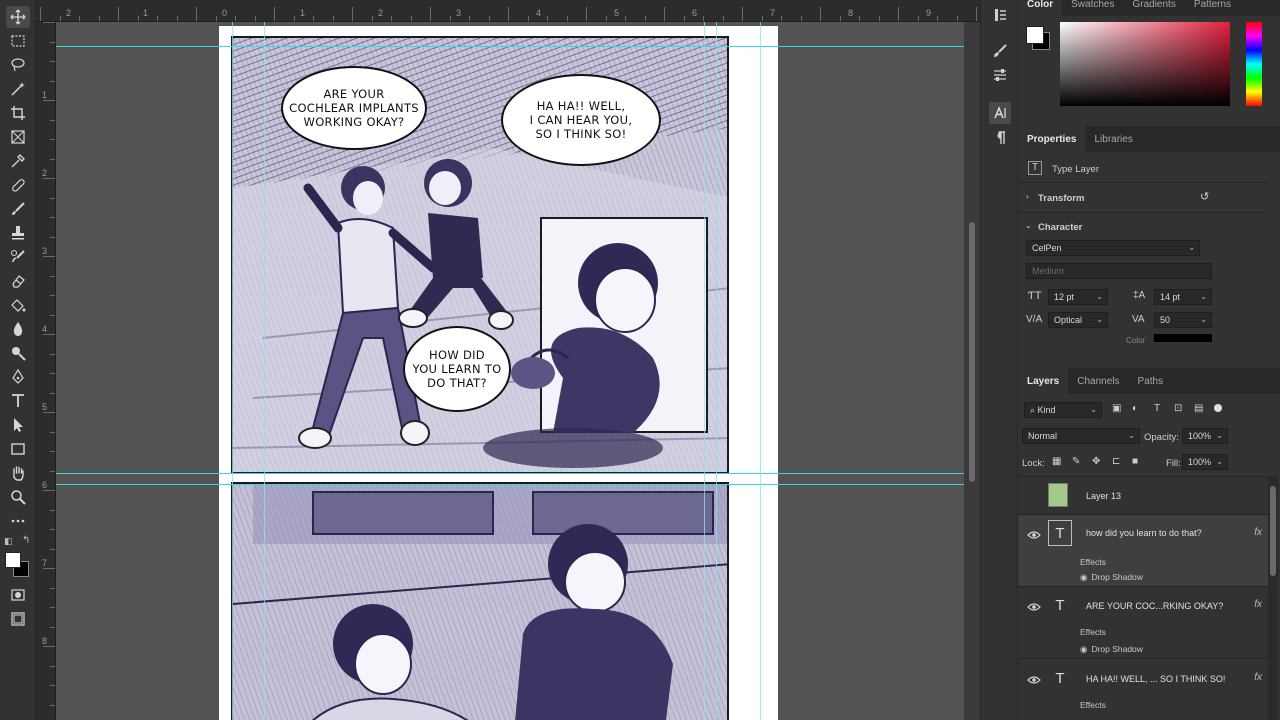  Describe the element at coordinates (18, 305) in the screenshot. I see `paint-bucket-icon` at that location.